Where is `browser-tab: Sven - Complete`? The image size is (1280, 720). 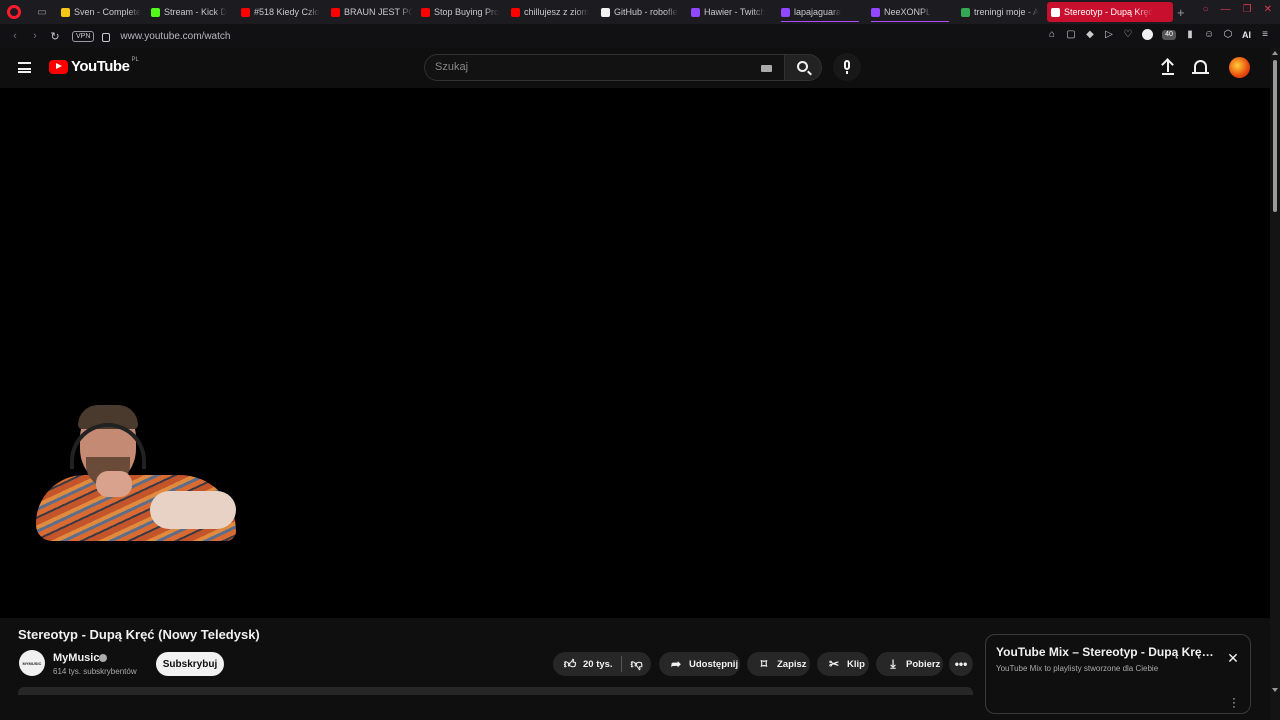
browser-tab: Sven - Complete is located at coordinates (102, 12).